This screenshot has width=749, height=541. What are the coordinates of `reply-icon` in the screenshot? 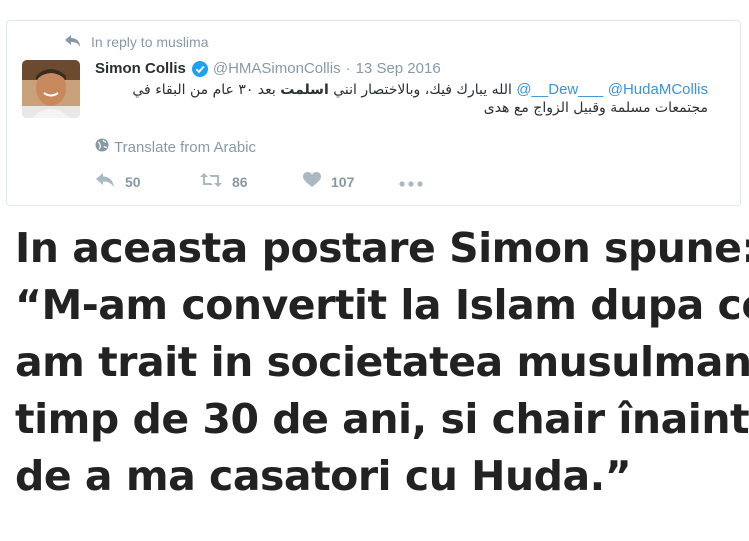 It's located at (105, 181).